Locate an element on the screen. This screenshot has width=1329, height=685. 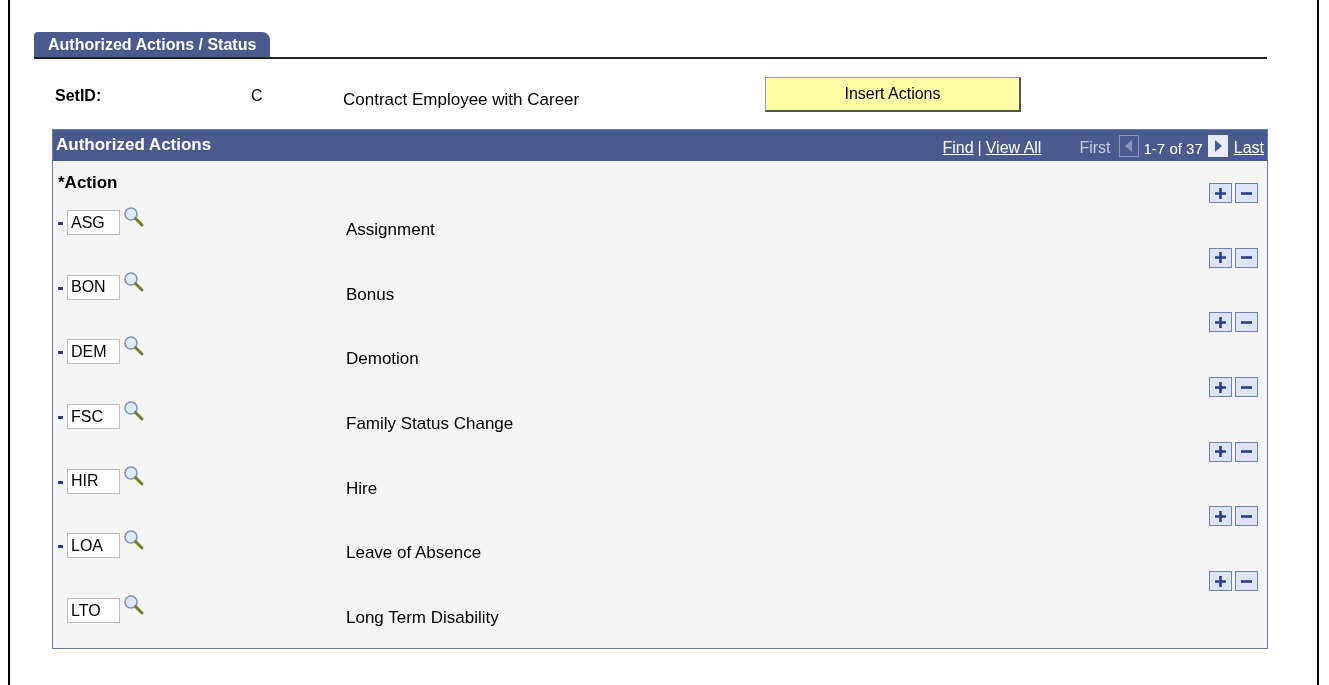
setid-value: C is located at coordinates (257, 96).